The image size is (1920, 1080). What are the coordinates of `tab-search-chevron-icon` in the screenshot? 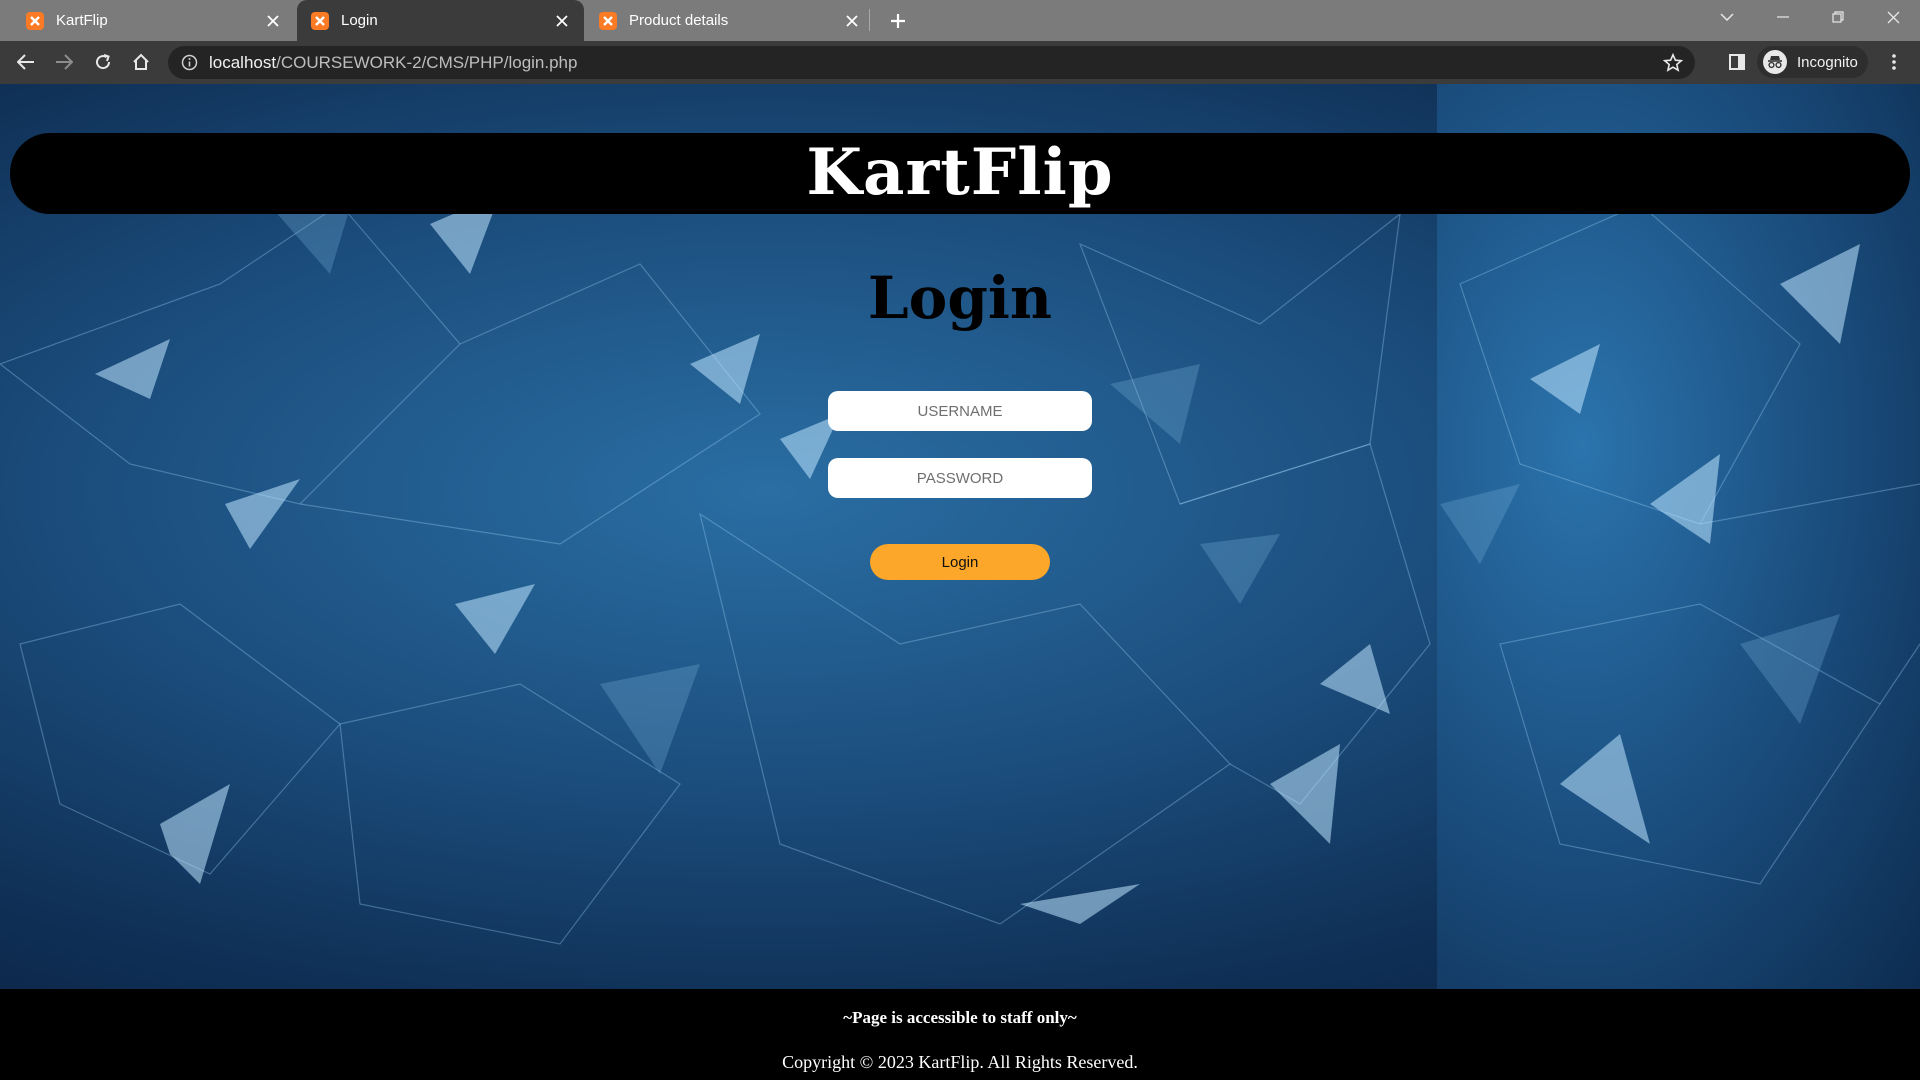 It's located at (1727, 17).